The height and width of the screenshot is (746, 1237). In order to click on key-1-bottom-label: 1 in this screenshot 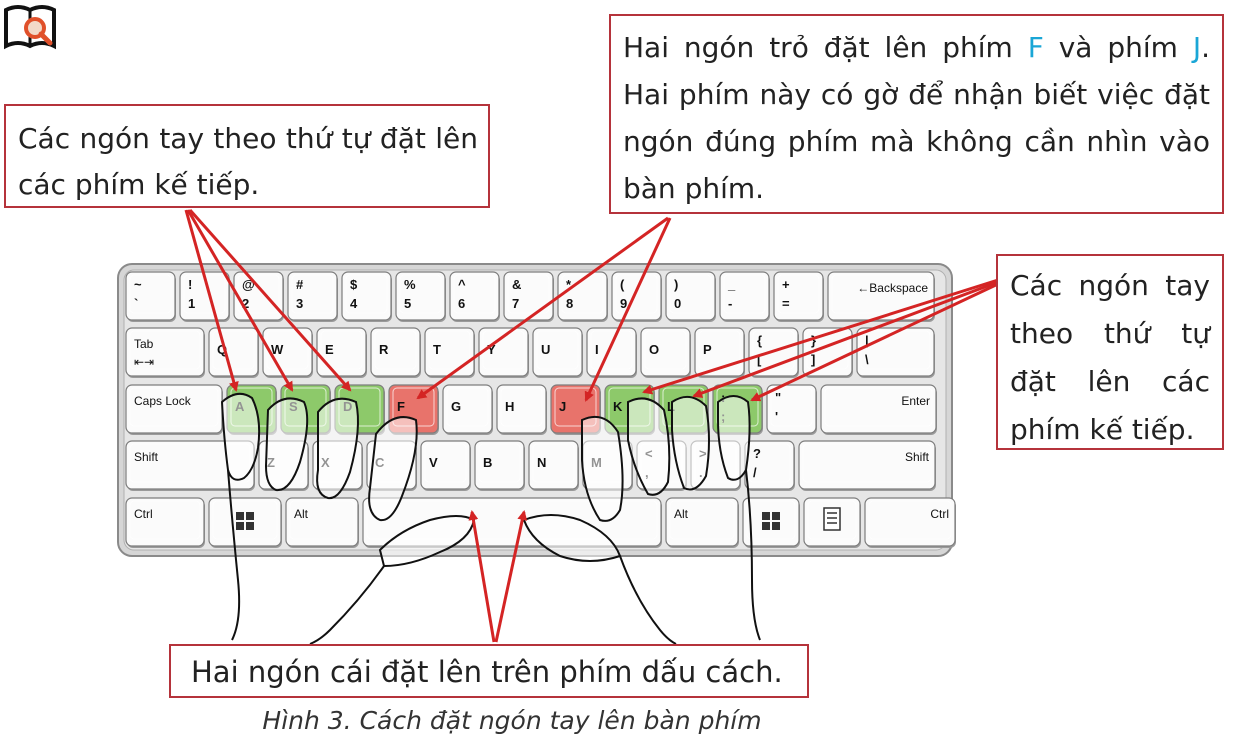, I will do `click(191, 303)`.